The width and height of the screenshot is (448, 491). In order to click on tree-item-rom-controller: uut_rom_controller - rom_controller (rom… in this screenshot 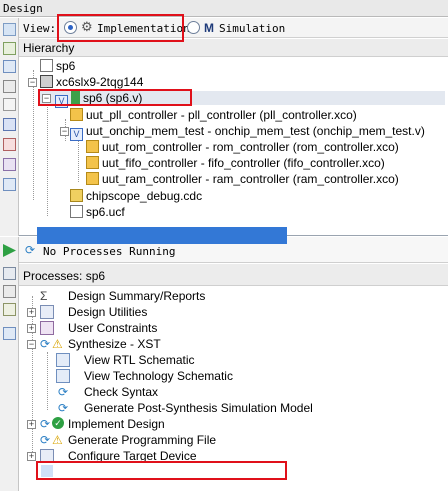, I will do `click(242, 147)`.